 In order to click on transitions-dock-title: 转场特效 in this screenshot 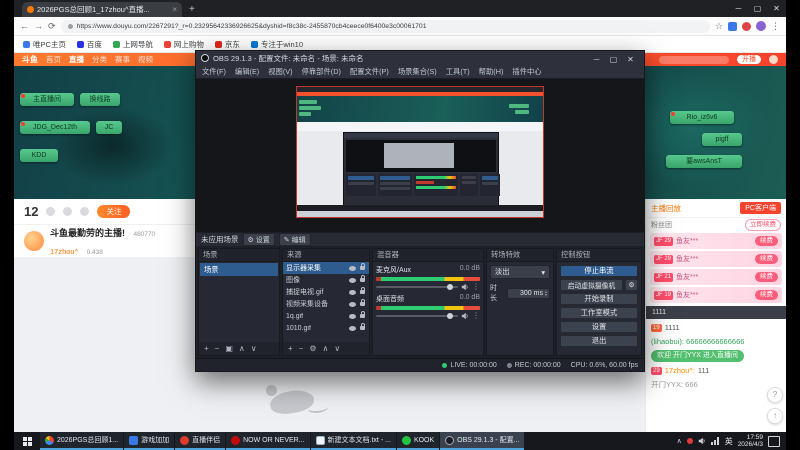, I will do `click(520, 255)`.